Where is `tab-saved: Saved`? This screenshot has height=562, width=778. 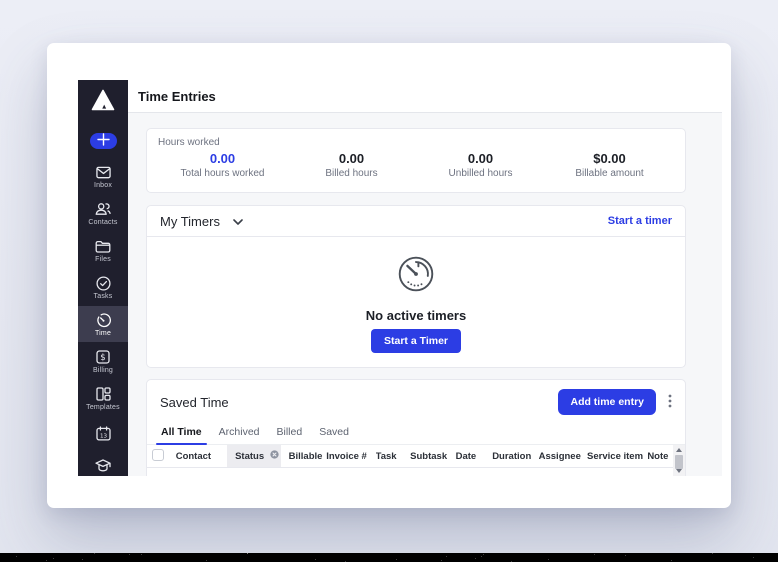 tab-saved: Saved is located at coordinates (334, 432).